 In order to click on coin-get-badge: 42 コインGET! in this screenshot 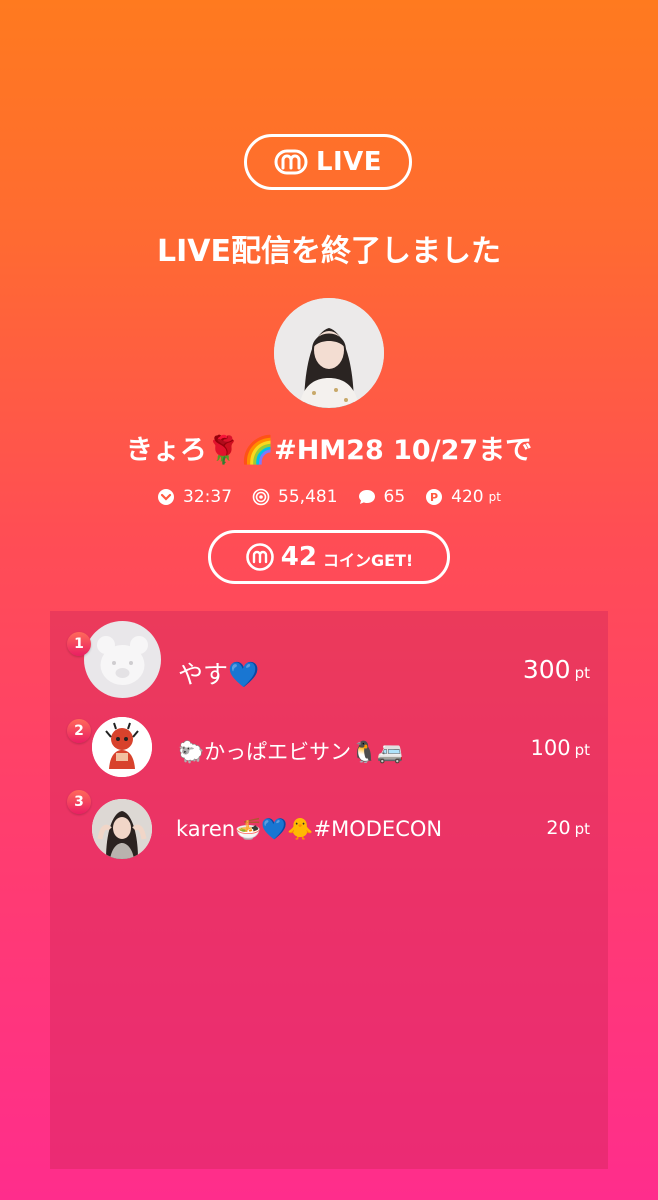, I will do `click(329, 557)`.